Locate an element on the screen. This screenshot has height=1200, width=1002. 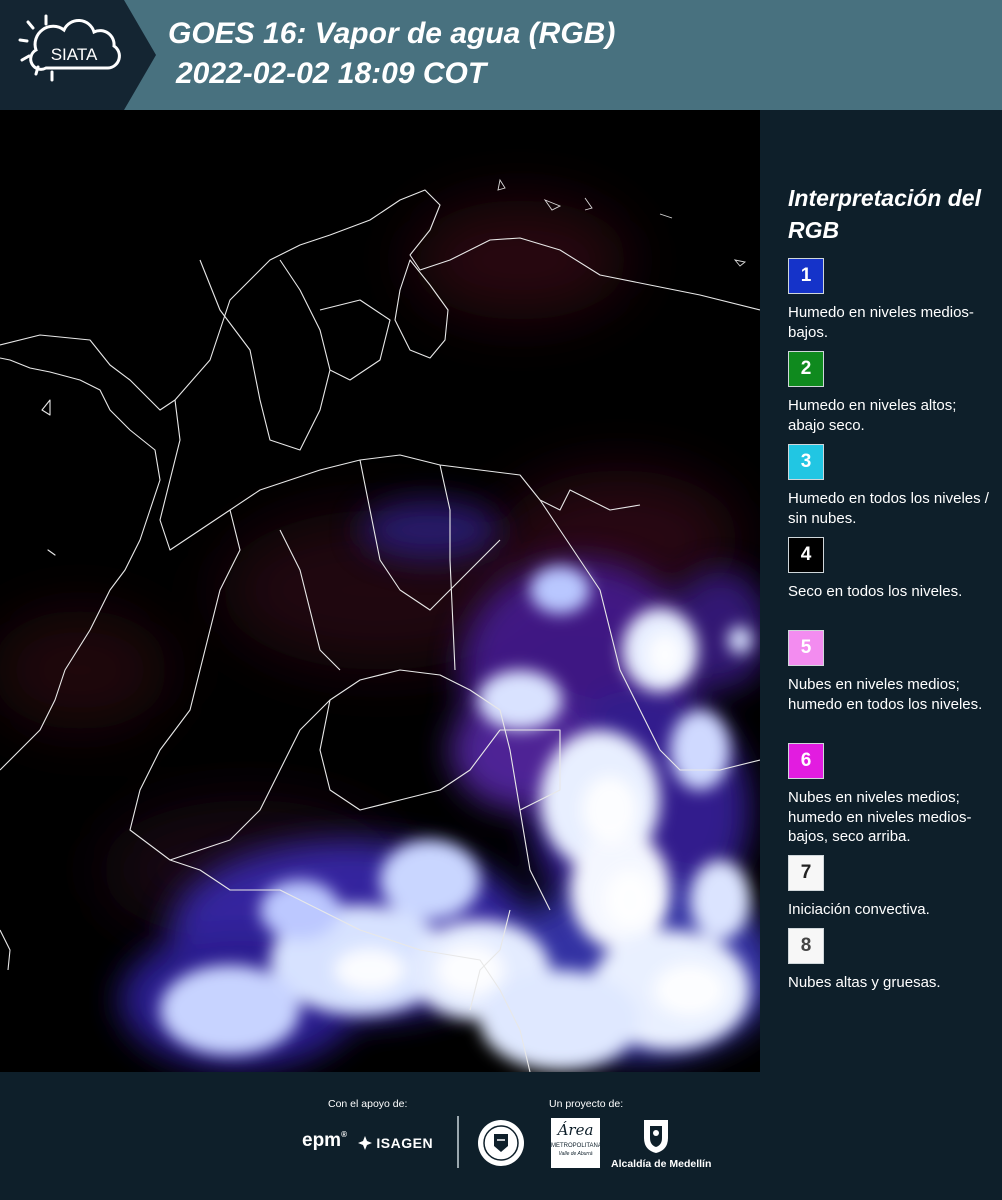
title-product: GOES 16: Vapor de agua (RGB) is located at coordinates (392, 33).